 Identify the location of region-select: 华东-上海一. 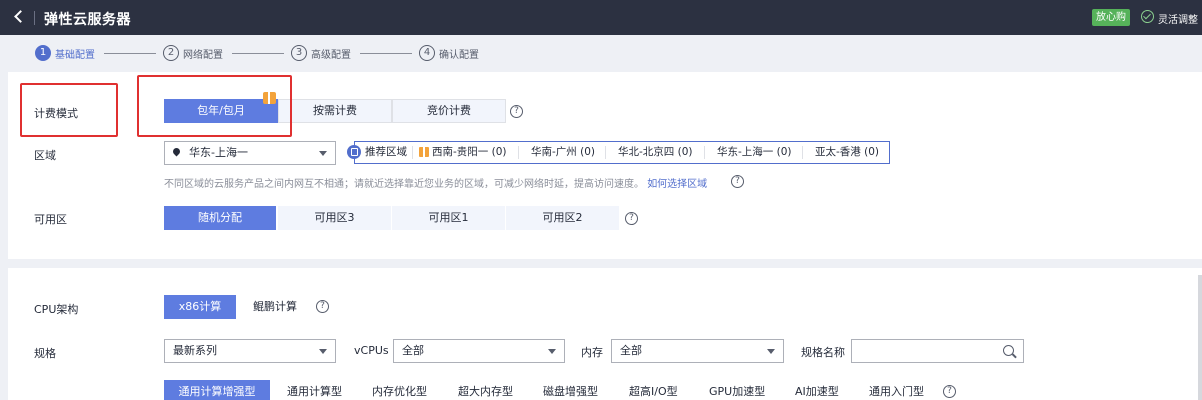
(250, 153).